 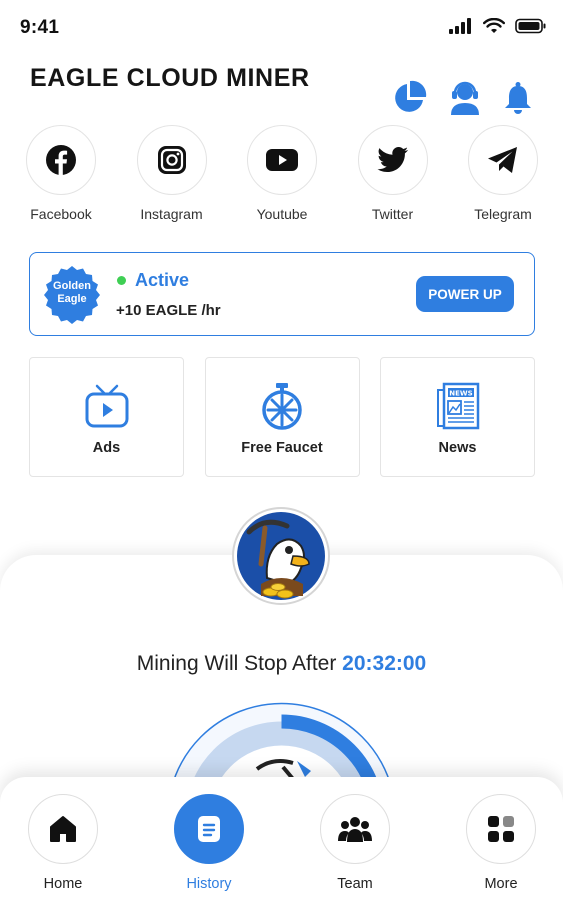 I want to click on nav-more-label: More, so click(x=501, y=884).